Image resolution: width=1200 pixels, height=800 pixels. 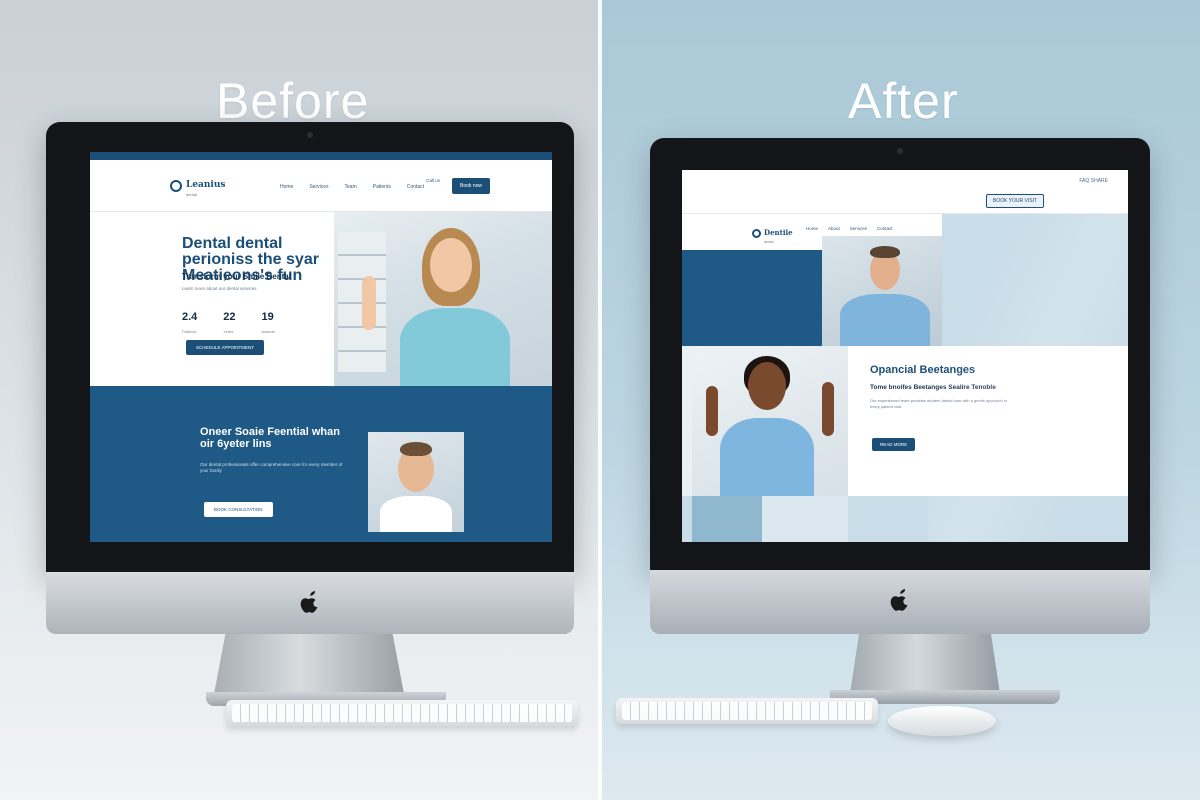 I want to click on header-utility-links: FAQ SHARE, so click(x=1093, y=181).